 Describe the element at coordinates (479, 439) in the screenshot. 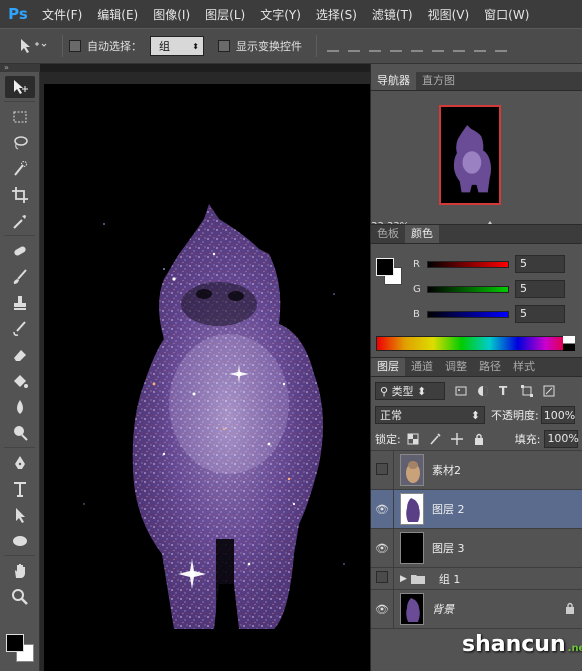

I see `lock-all-icon` at that location.